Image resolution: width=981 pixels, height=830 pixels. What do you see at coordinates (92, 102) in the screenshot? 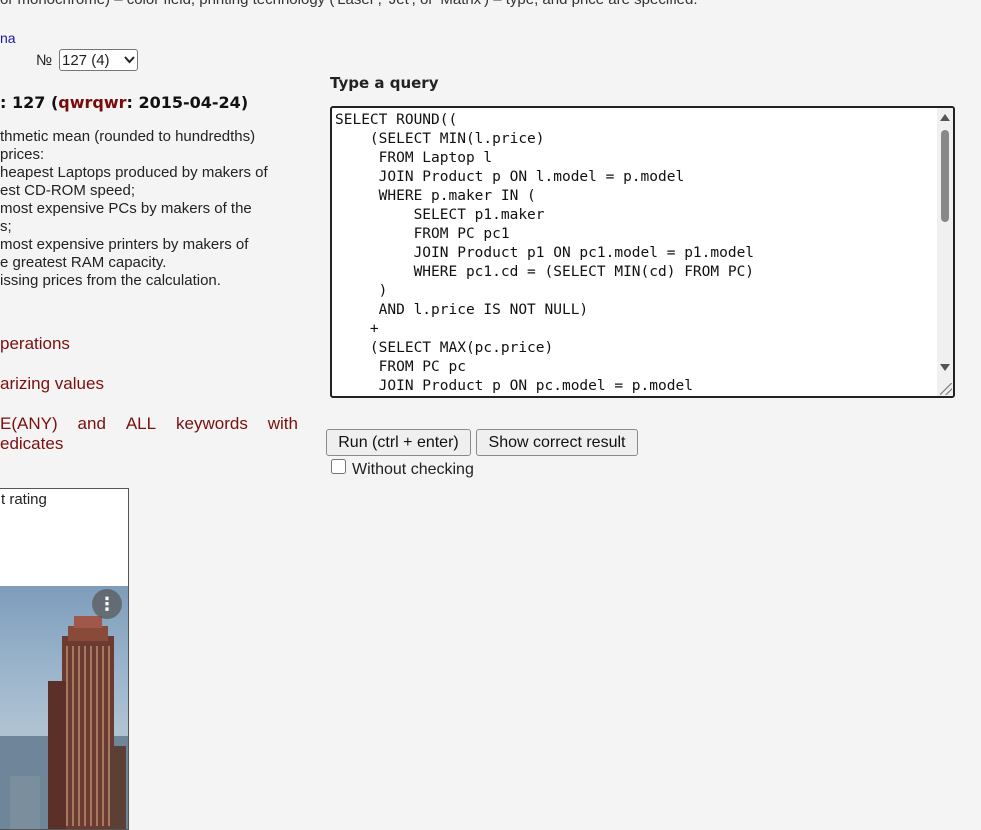
I see `task-author: qwrqwr` at bounding box center [92, 102].